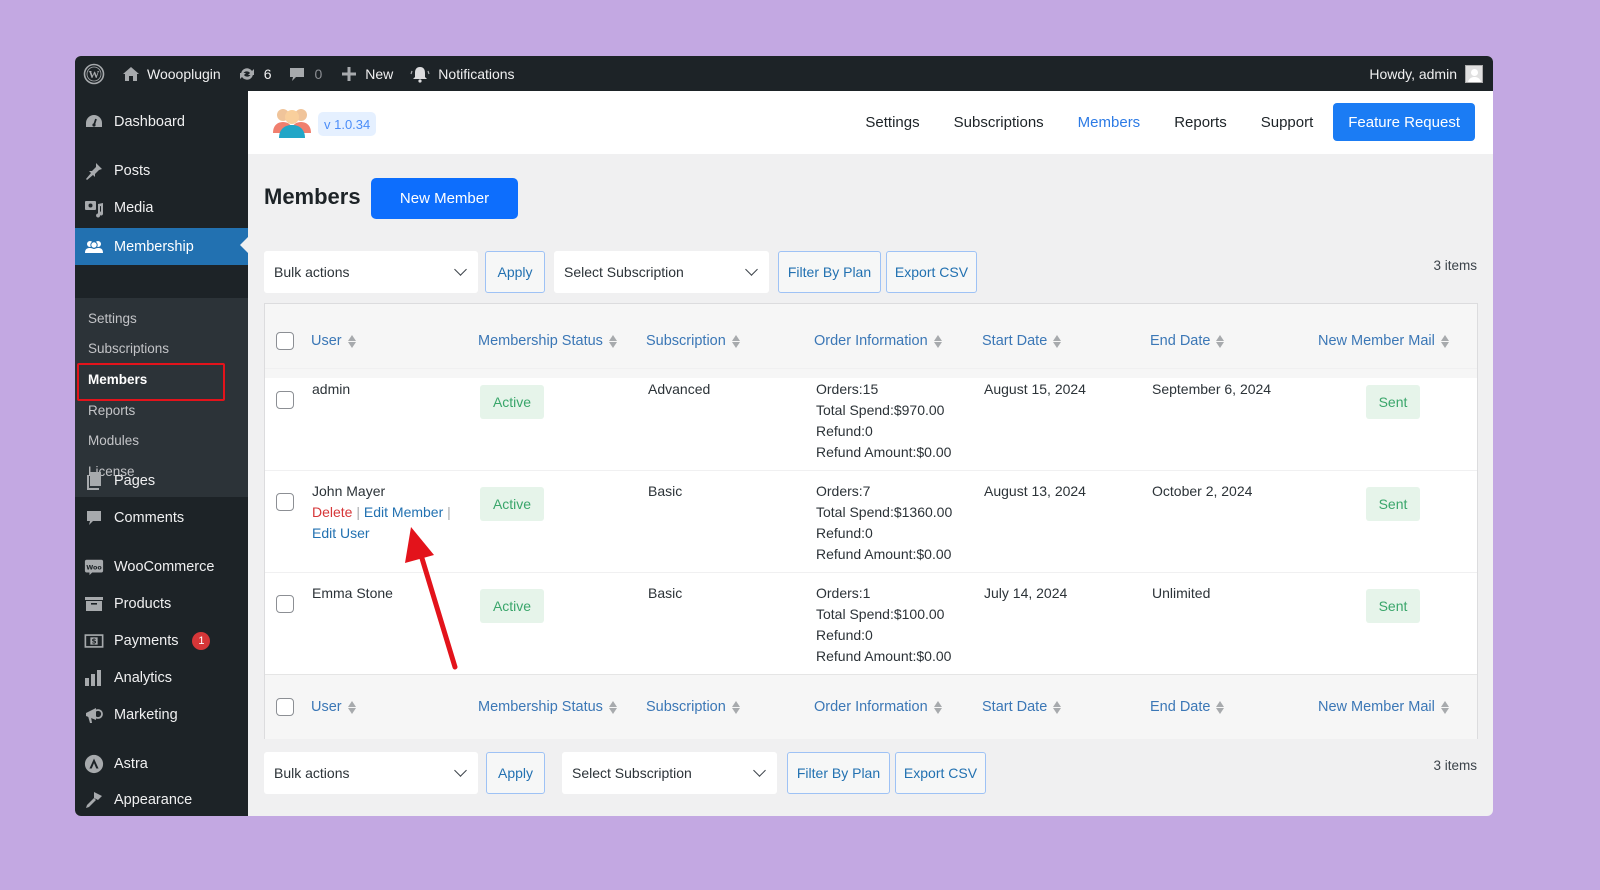  Describe the element at coordinates (331, 389) in the screenshot. I see `user-name: admin` at that location.